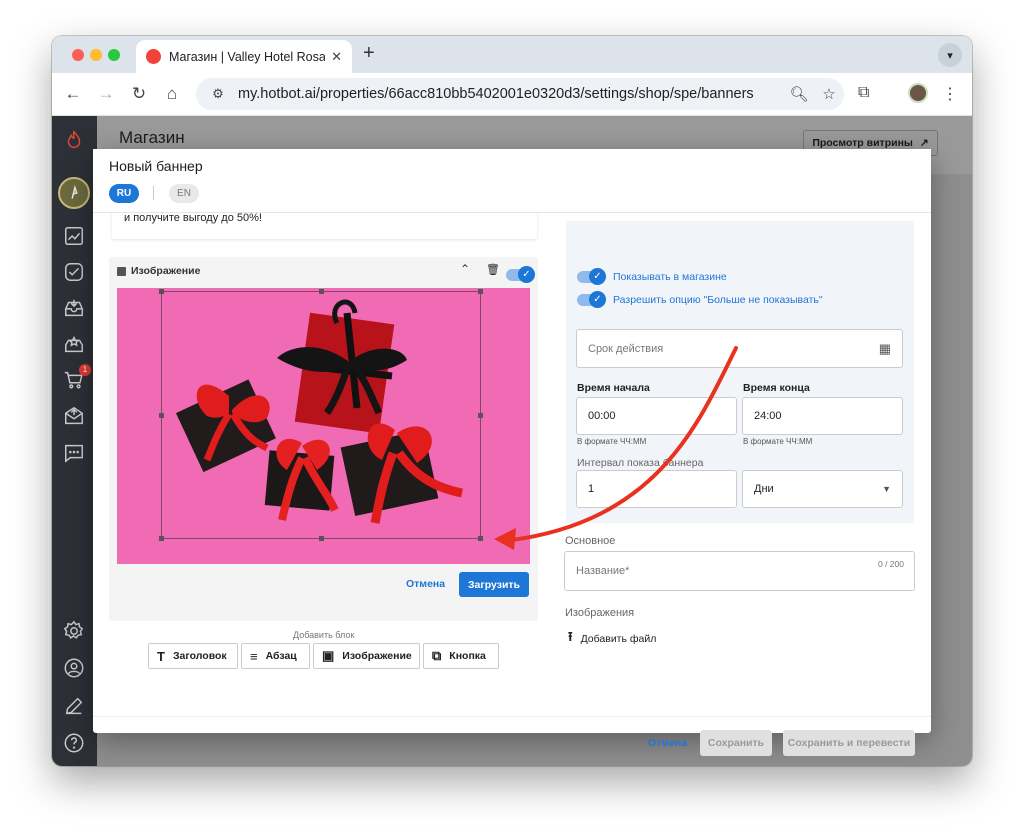 This screenshot has height=835, width=1024. What do you see at coordinates (74, 453) in the screenshot?
I see `chat-bubble-icon` at bounding box center [74, 453].